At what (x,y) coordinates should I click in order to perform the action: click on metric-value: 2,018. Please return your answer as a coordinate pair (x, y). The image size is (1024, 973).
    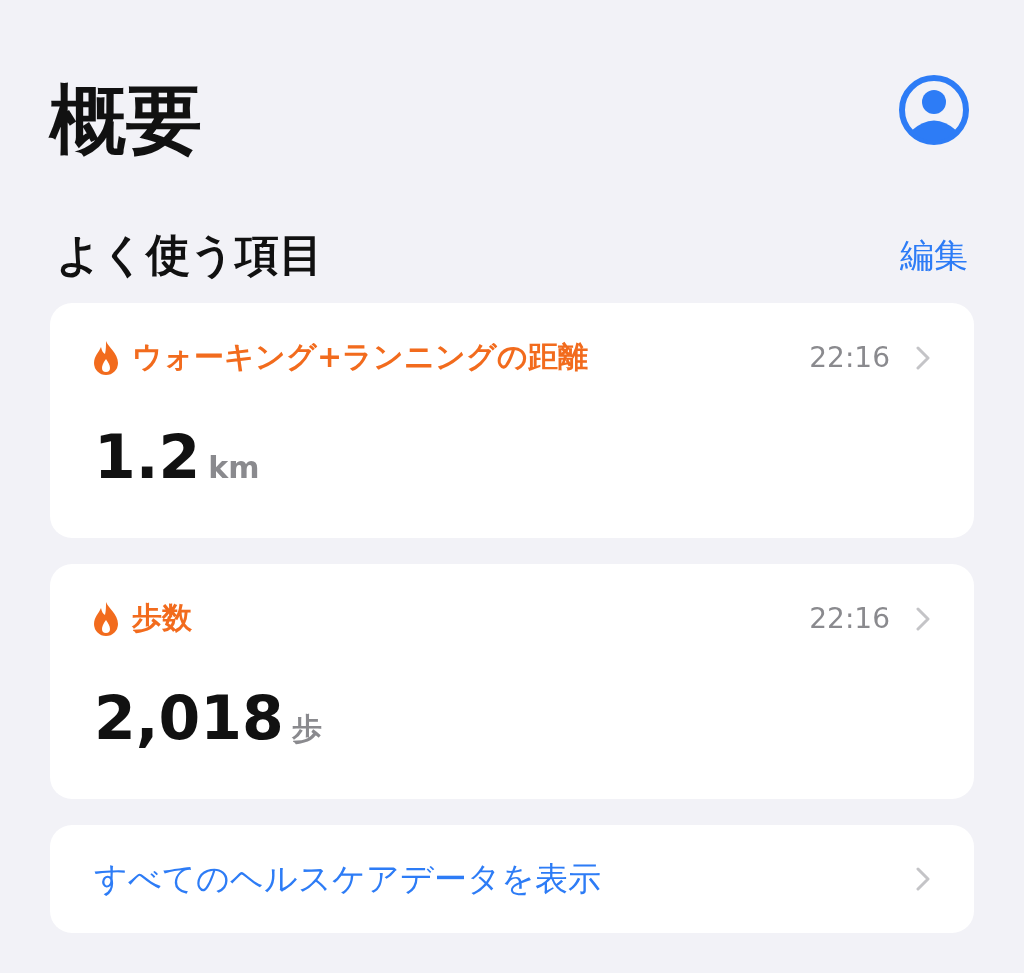
    Looking at the image, I should click on (189, 718).